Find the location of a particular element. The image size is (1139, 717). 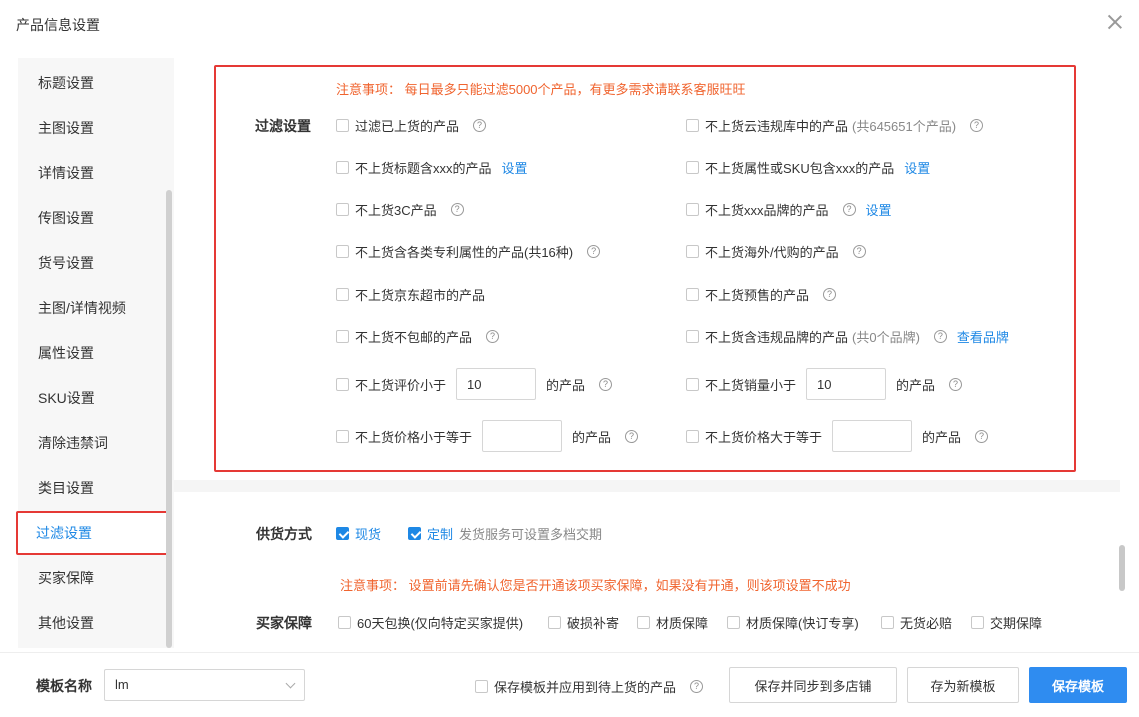

attr-contains-settings-link: 设置 is located at coordinates (917, 167).